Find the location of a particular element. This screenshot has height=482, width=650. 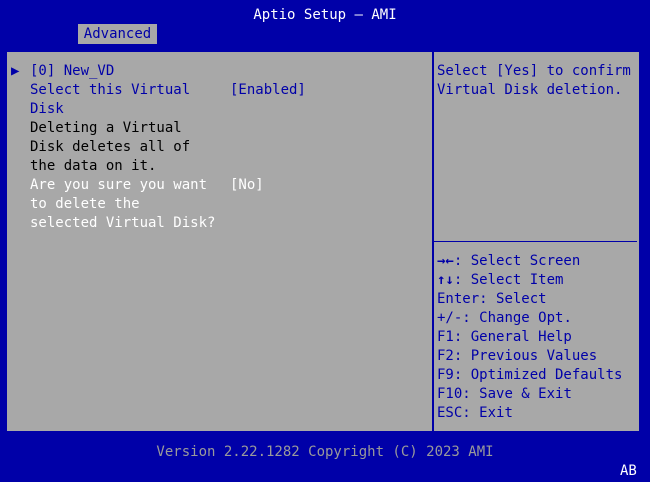

version-footer: Version 2.22.1282 Copyright (C) 2023 AMI is located at coordinates (325, 452).